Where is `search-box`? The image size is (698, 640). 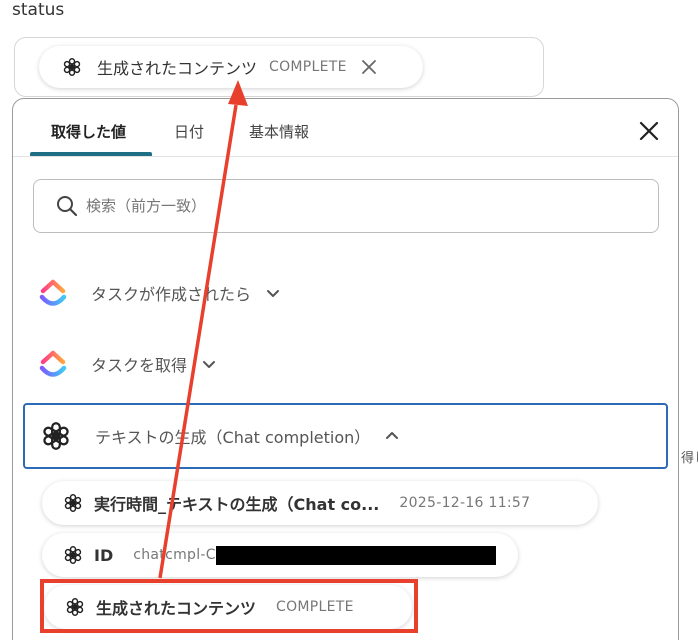
search-box is located at coordinates (346, 206).